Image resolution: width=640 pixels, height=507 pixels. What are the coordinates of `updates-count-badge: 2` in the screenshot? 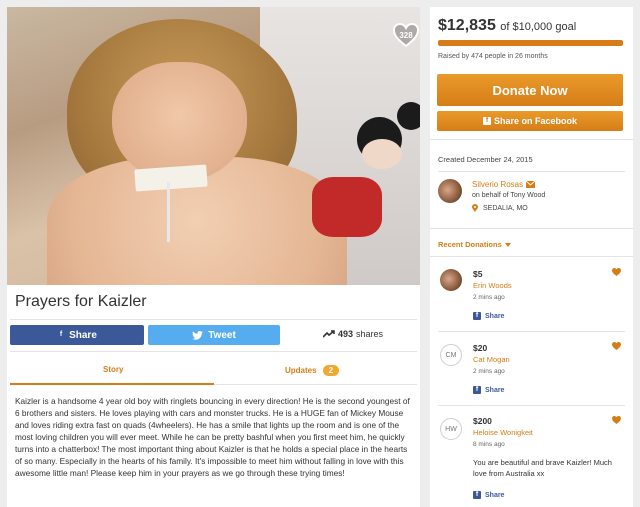 It's located at (331, 370).